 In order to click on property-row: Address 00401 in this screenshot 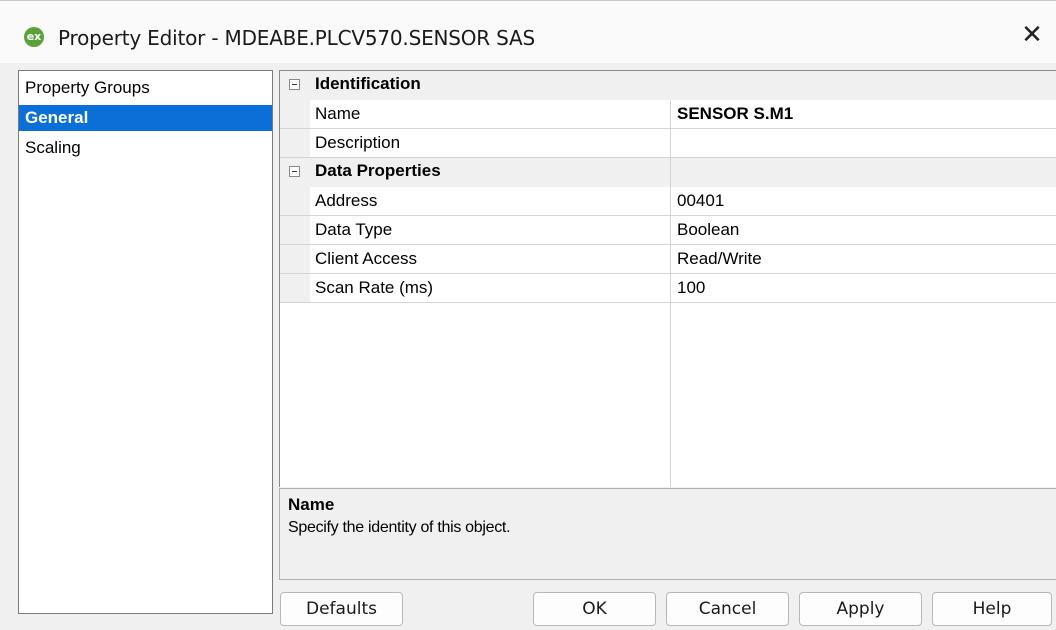, I will do `click(668, 201)`.